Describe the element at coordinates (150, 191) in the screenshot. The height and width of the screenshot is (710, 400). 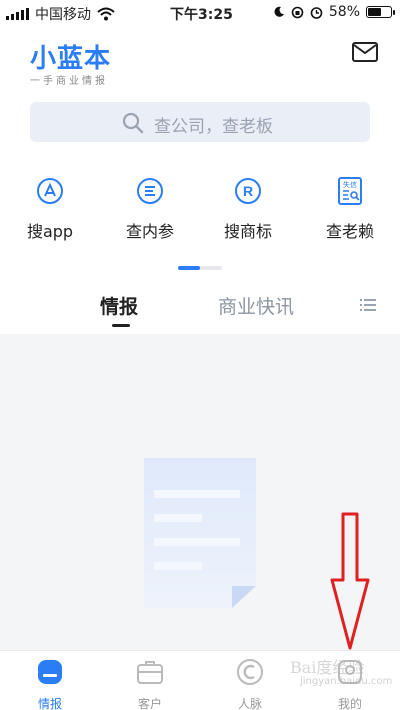
I see `report-icon` at that location.